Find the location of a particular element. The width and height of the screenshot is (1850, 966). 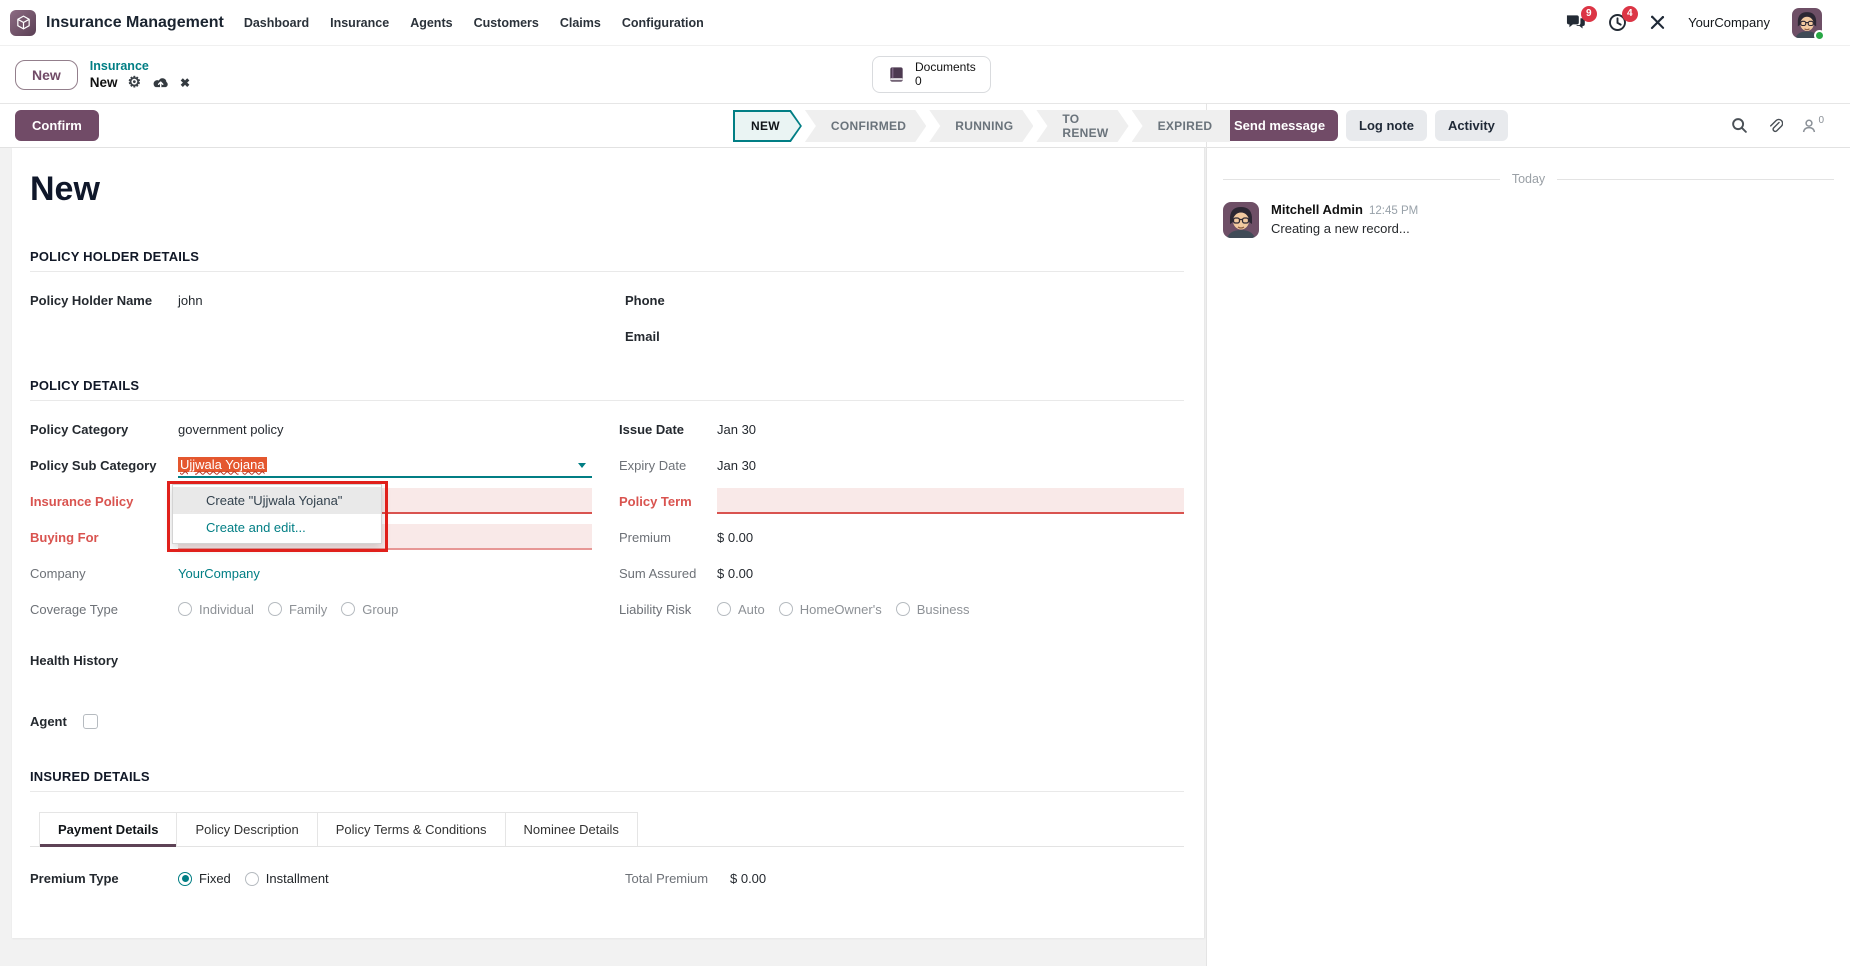

field-agent: Agent is located at coordinates (607, 722).